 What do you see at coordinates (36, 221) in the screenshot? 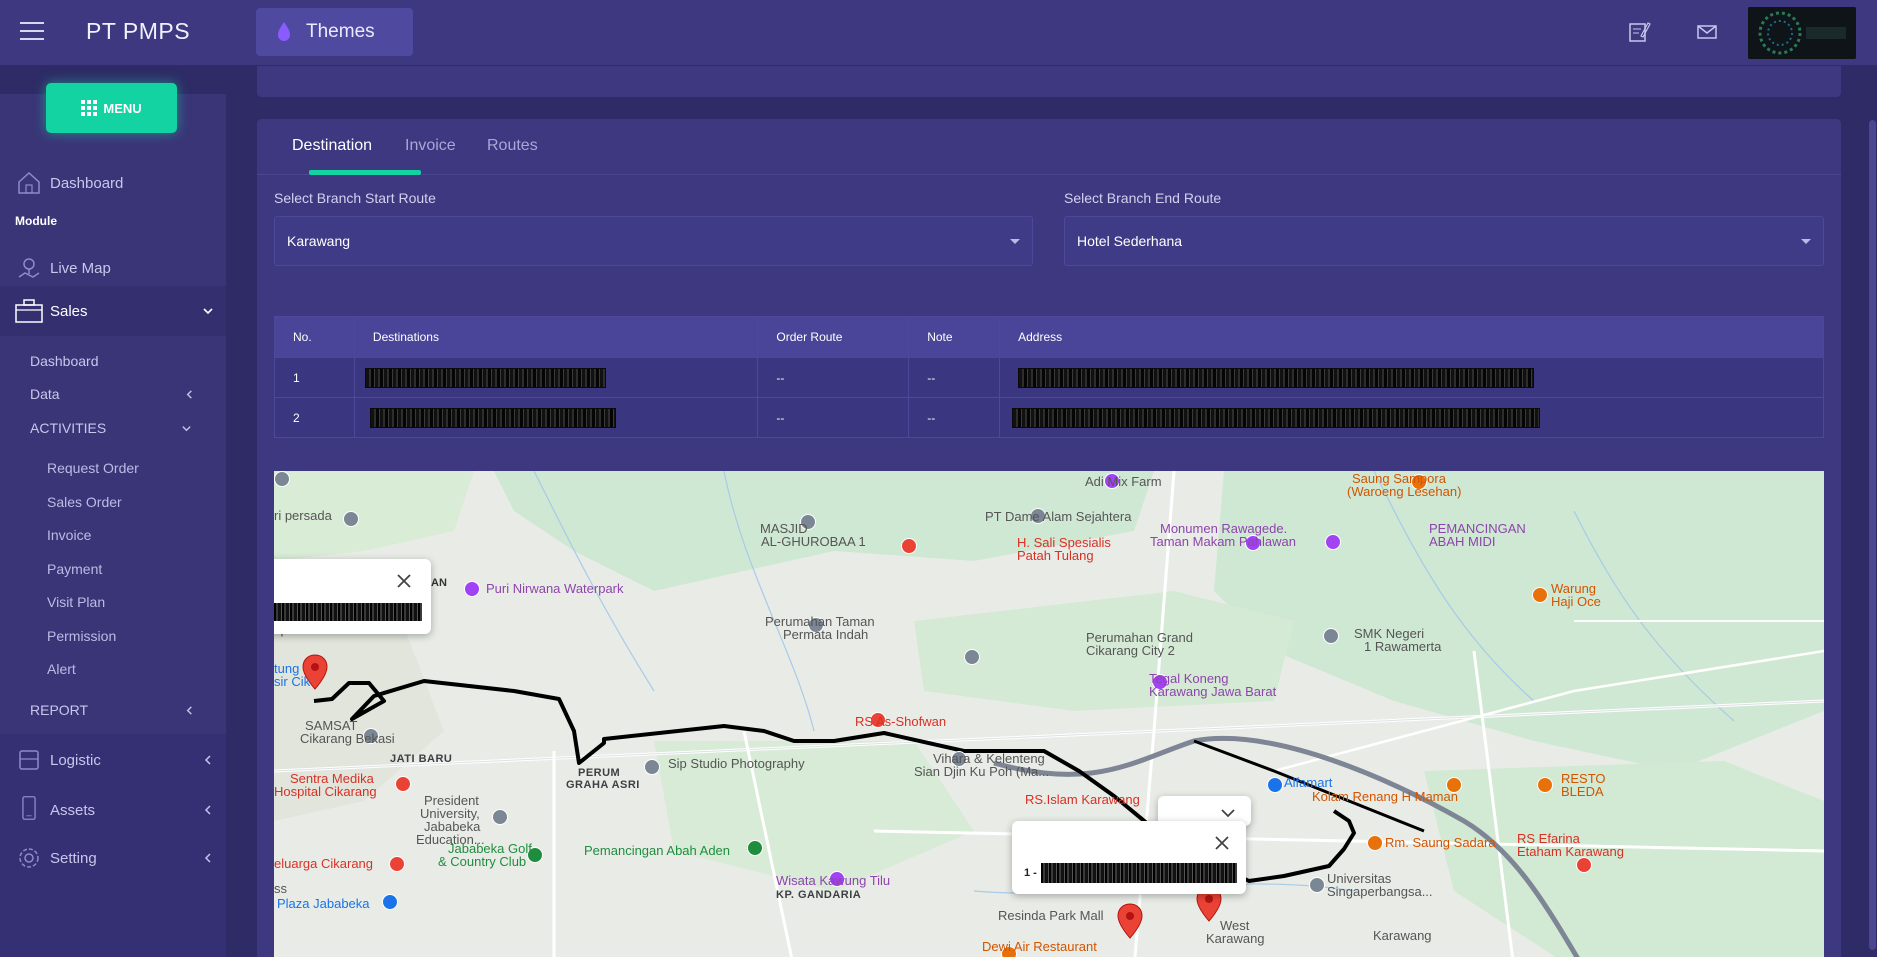
I see `module-heading: Module` at bounding box center [36, 221].